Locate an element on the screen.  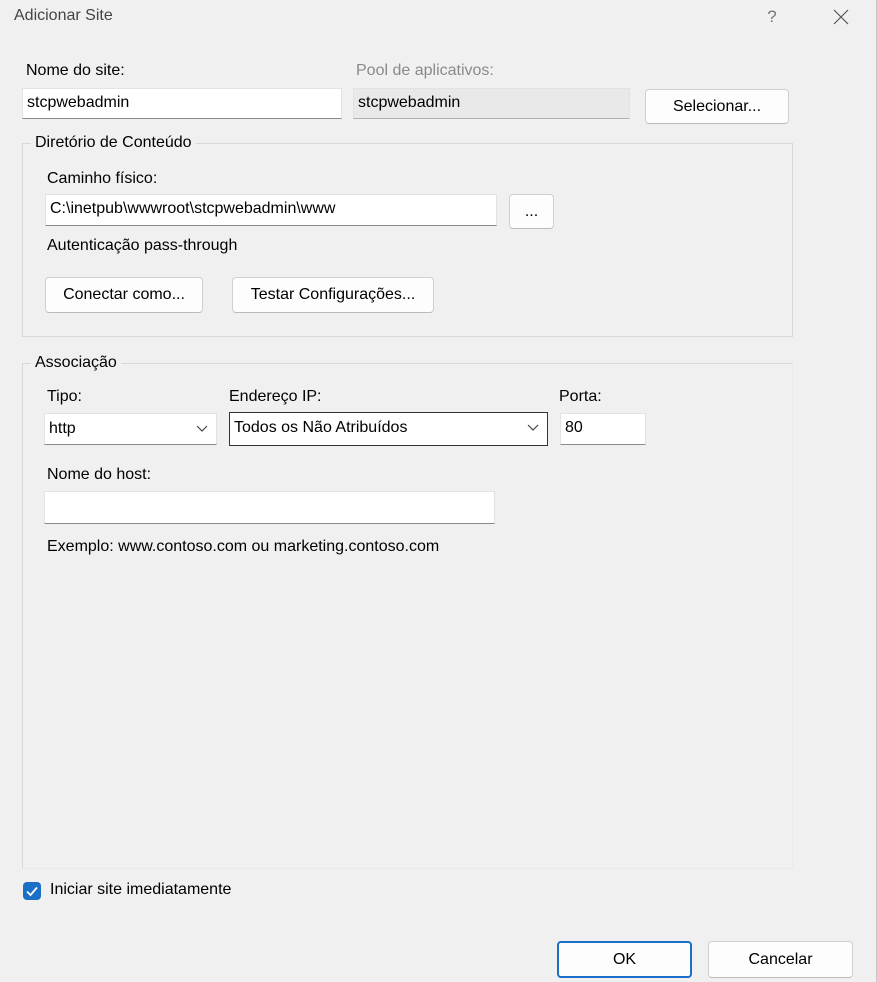
ip-address-select: Todos os Não Atribuídos is located at coordinates (388, 429).